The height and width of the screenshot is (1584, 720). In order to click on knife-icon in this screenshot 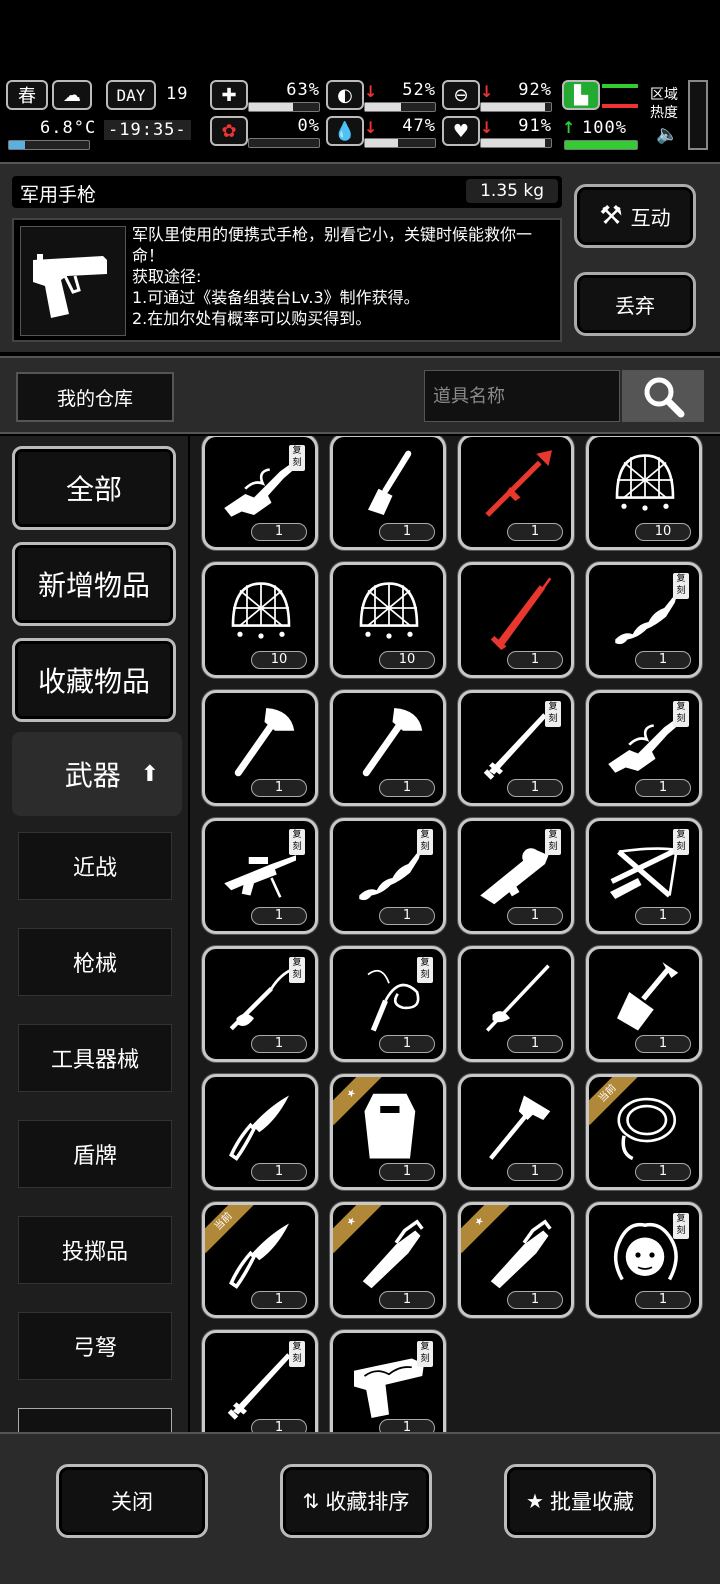, I will do `click(259, 1128)`.